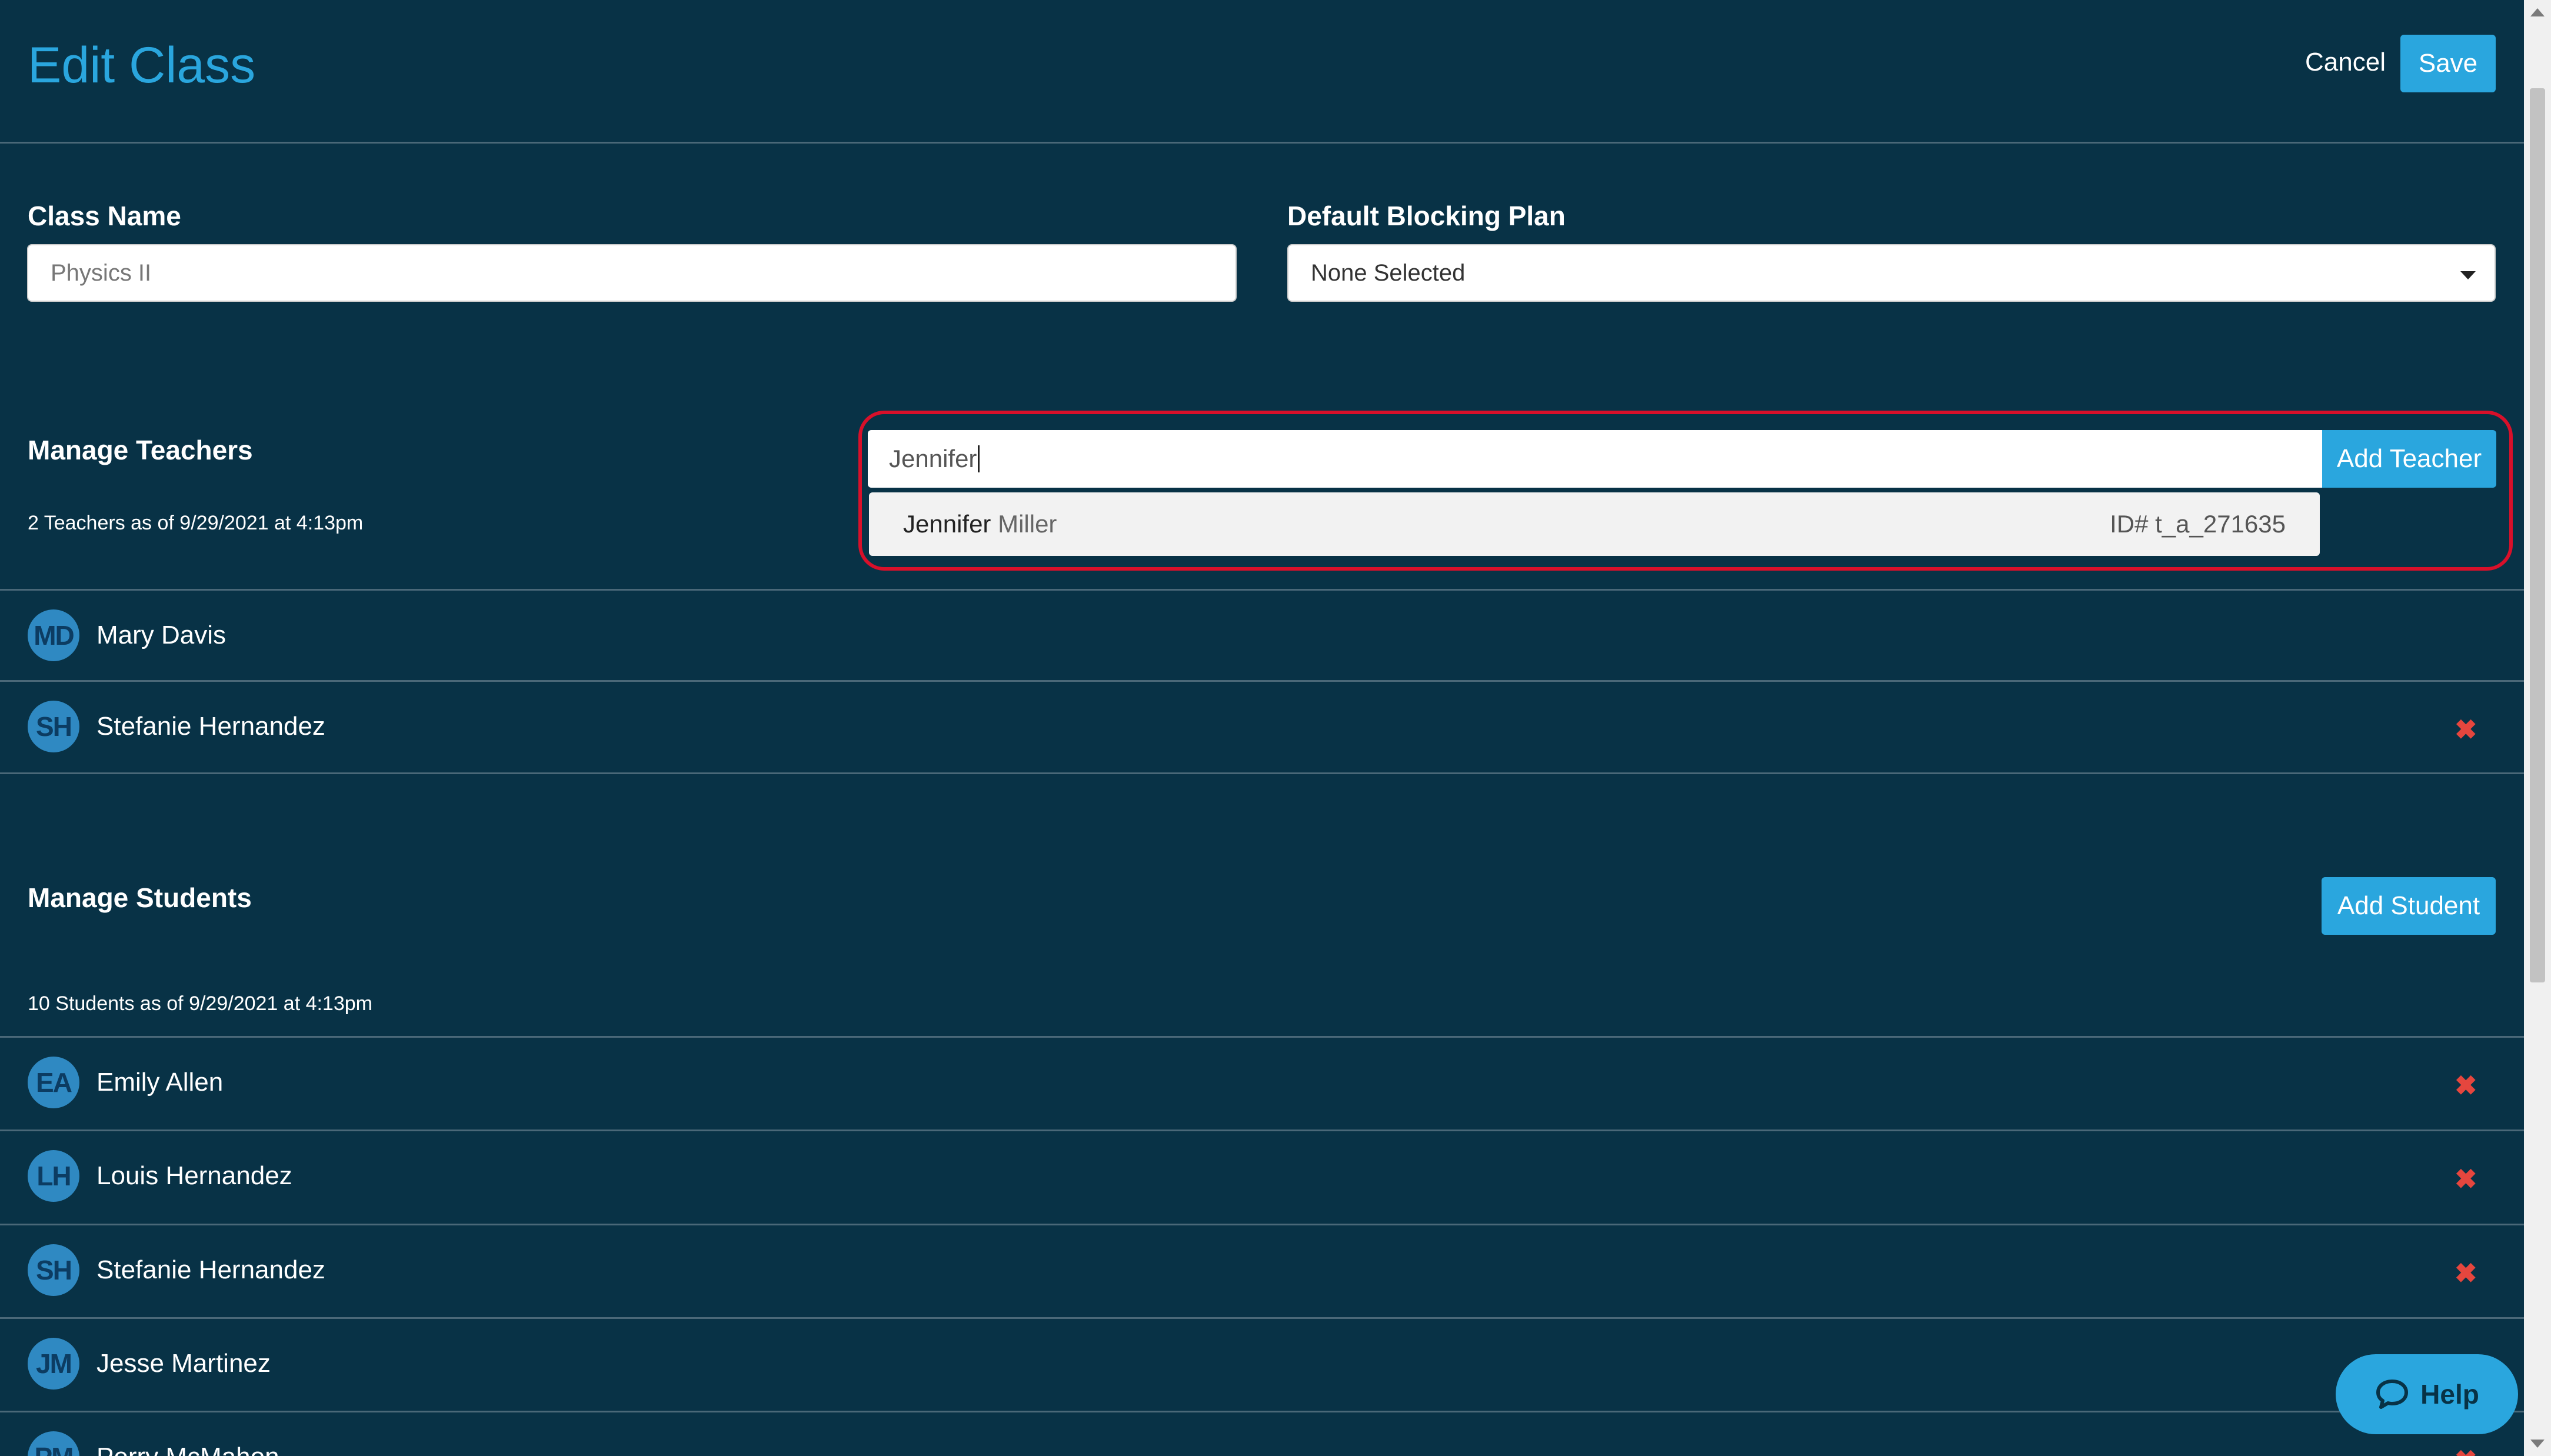  What do you see at coordinates (140, 897) in the screenshot?
I see `manage-students-heading: Manage Students` at bounding box center [140, 897].